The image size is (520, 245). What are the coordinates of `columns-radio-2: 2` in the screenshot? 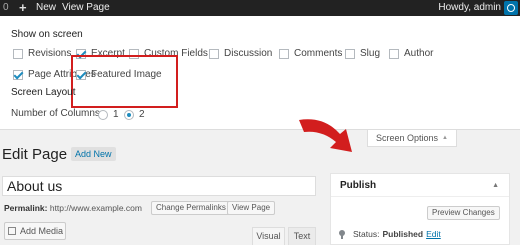 It's located at (134, 114).